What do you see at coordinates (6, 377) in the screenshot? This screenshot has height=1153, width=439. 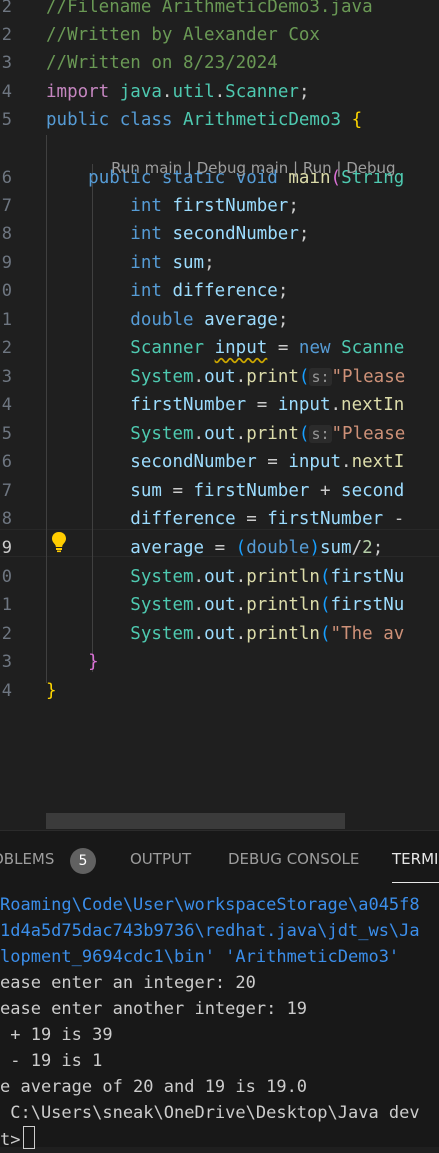 I see `line-number: 3` at bounding box center [6, 377].